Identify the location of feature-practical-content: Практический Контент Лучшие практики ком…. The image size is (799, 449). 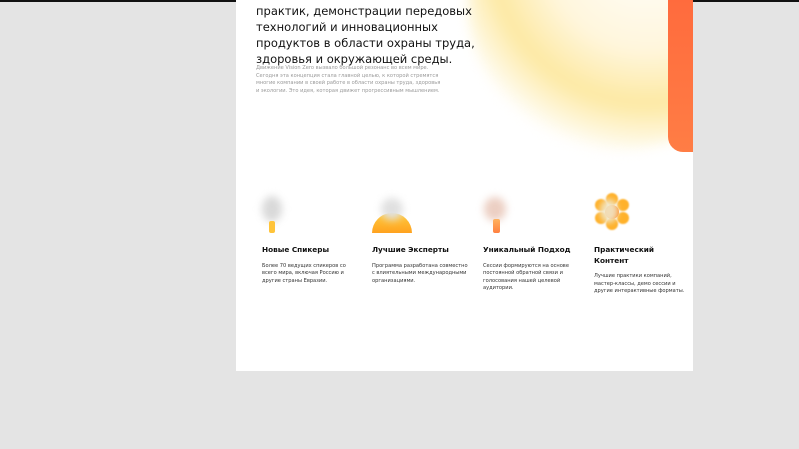
(642, 244).